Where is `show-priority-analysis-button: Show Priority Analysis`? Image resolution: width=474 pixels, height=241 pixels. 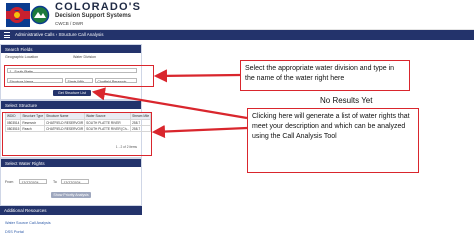 show-priority-analysis-button: Show Priority Analysis is located at coordinates (71, 195).